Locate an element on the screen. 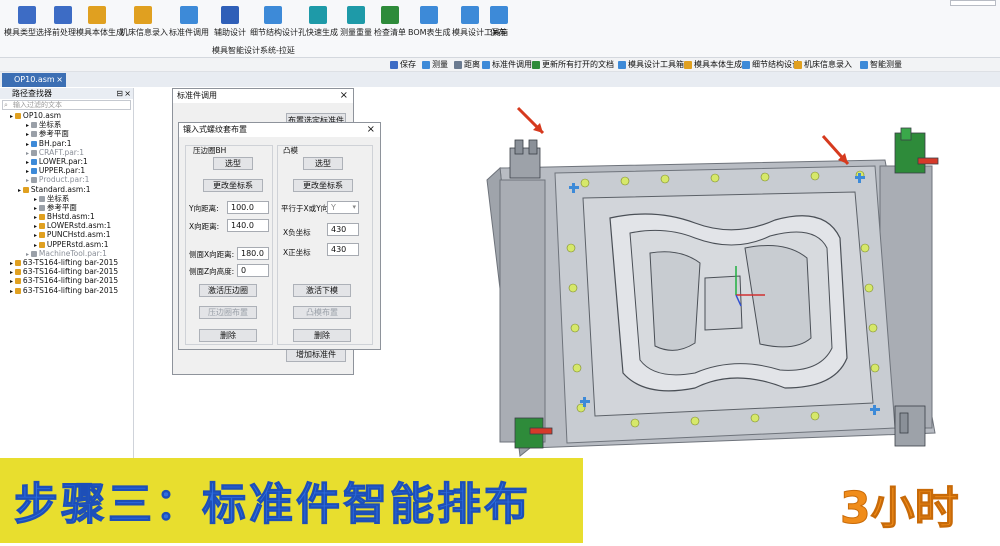 Image resolution: width=1000 pixels, height=546 pixels. ribbon-button-1: 前处理 is located at coordinates (64, 28).